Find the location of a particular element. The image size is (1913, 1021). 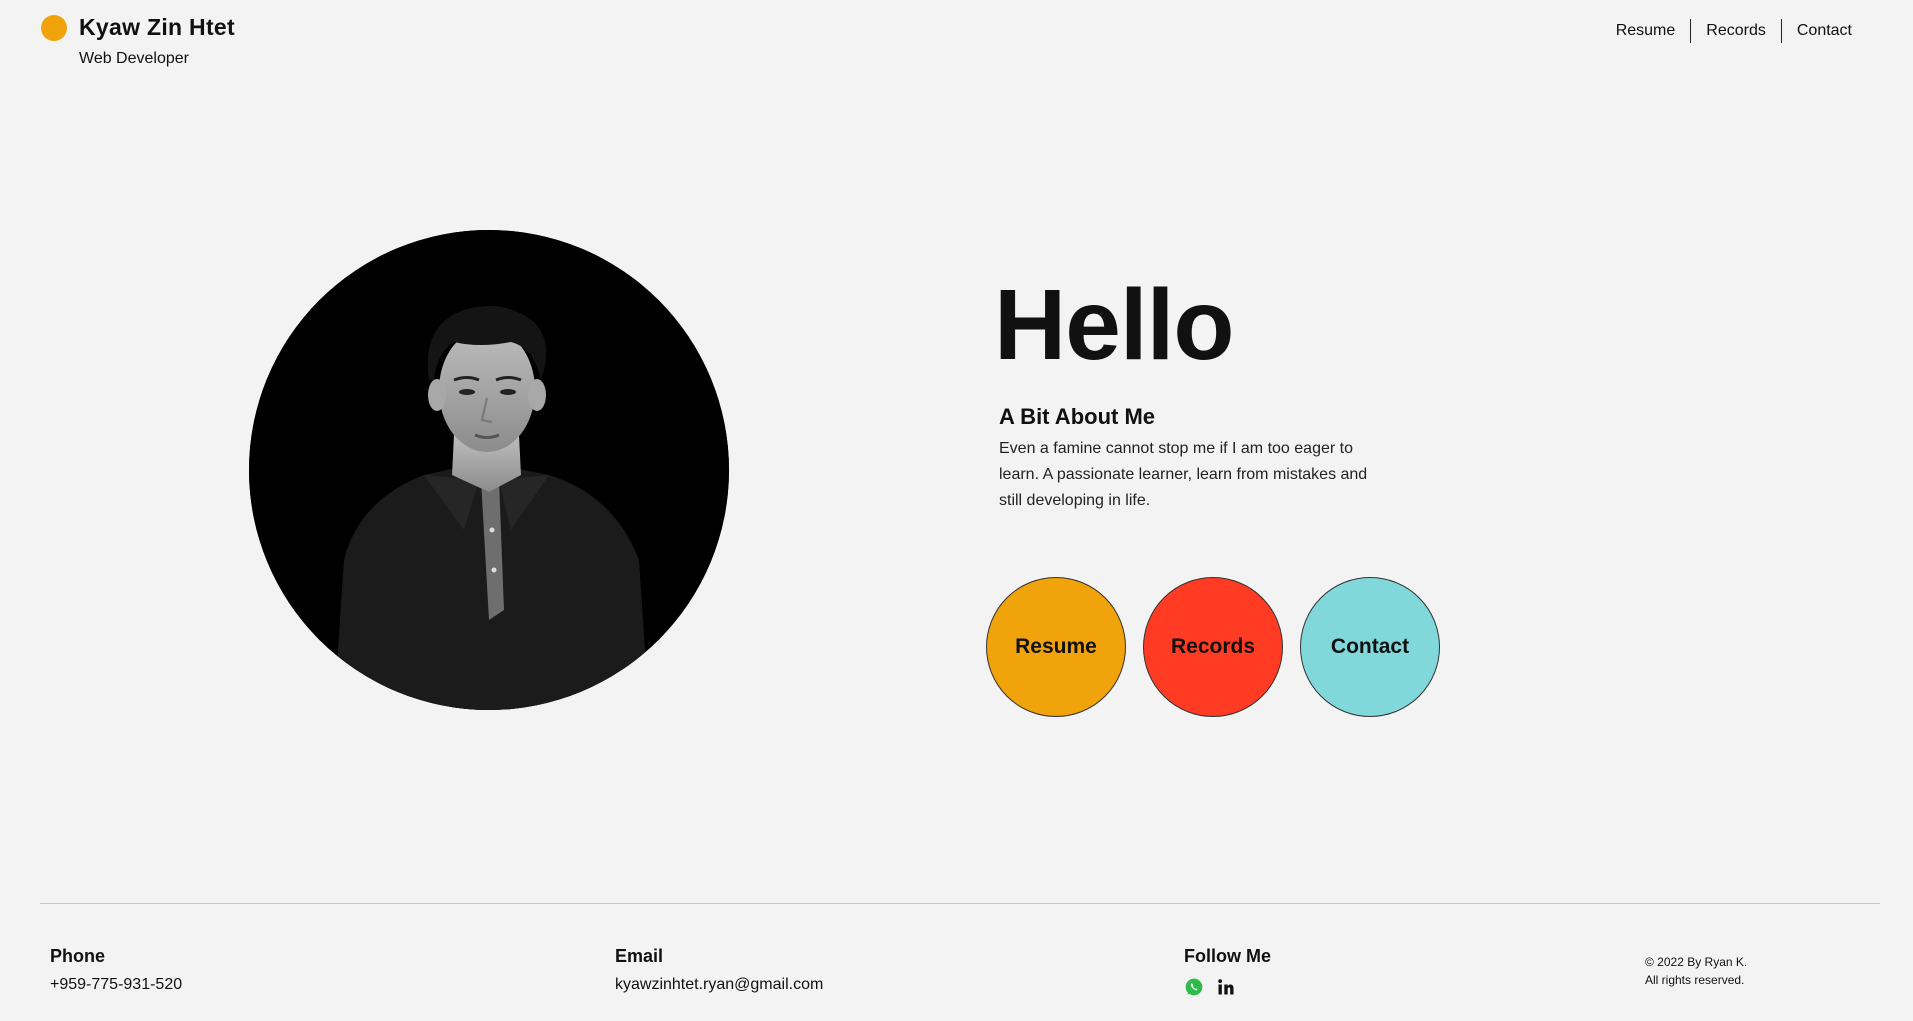

nav-item-records: Records is located at coordinates (1736, 31).